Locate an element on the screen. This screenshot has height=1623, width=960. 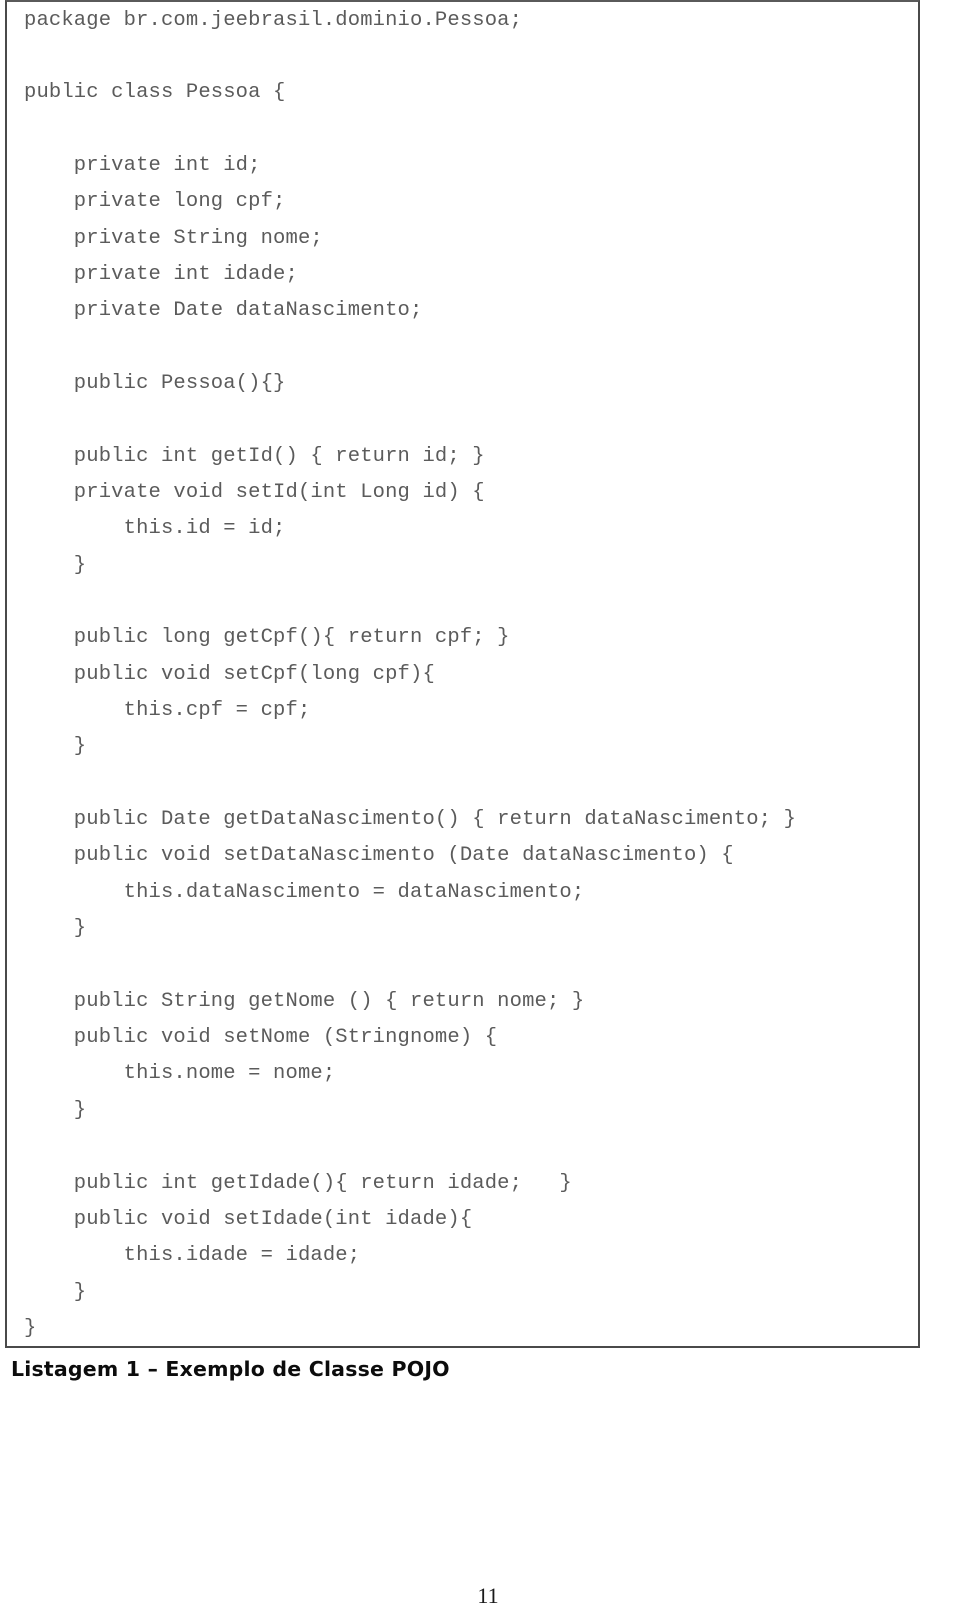
code-line: this.cpf = cpf; is located at coordinates (167, 711).